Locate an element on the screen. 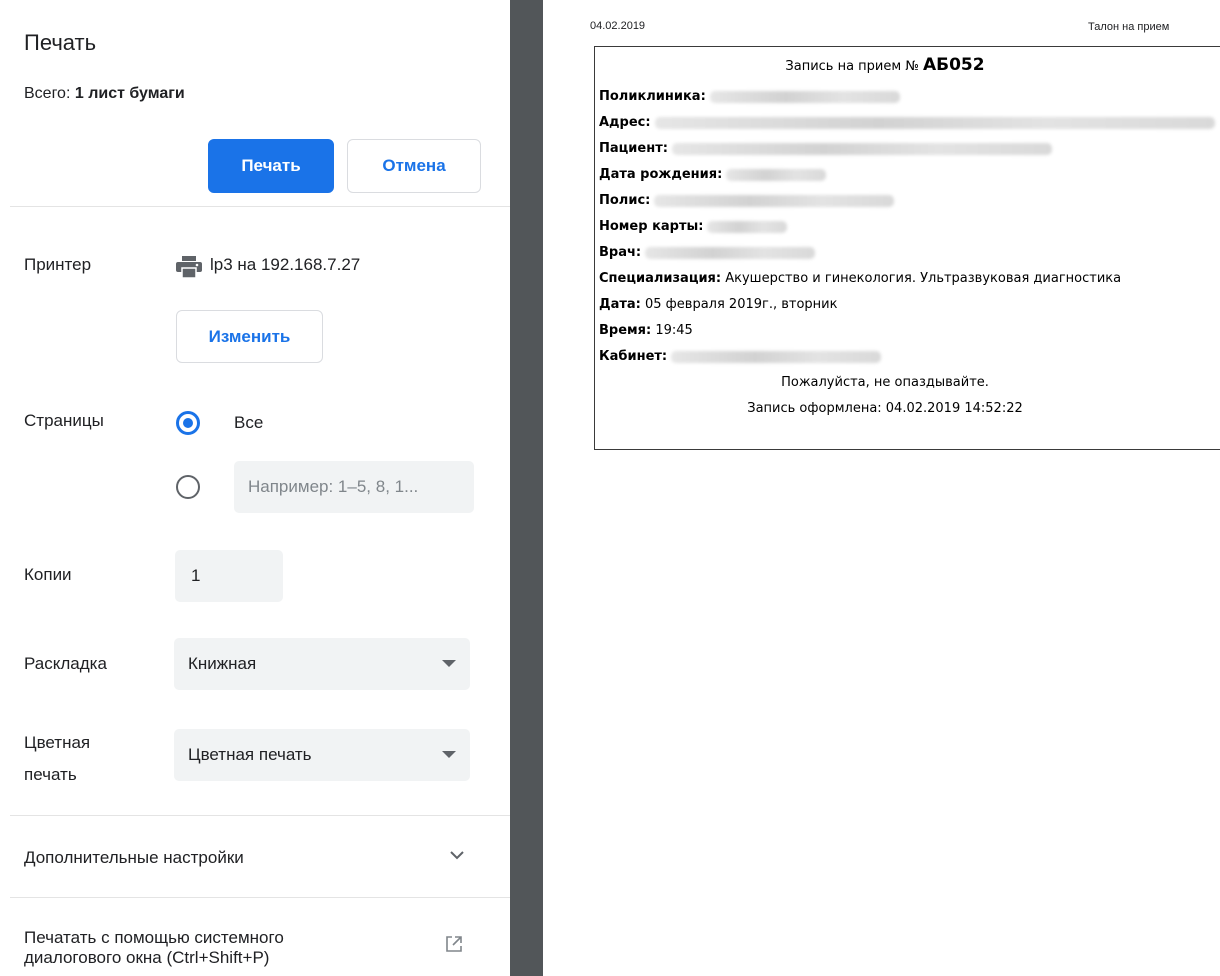 The image size is (1220, 976). print-button: Печать is located at coordinates (271, 166).